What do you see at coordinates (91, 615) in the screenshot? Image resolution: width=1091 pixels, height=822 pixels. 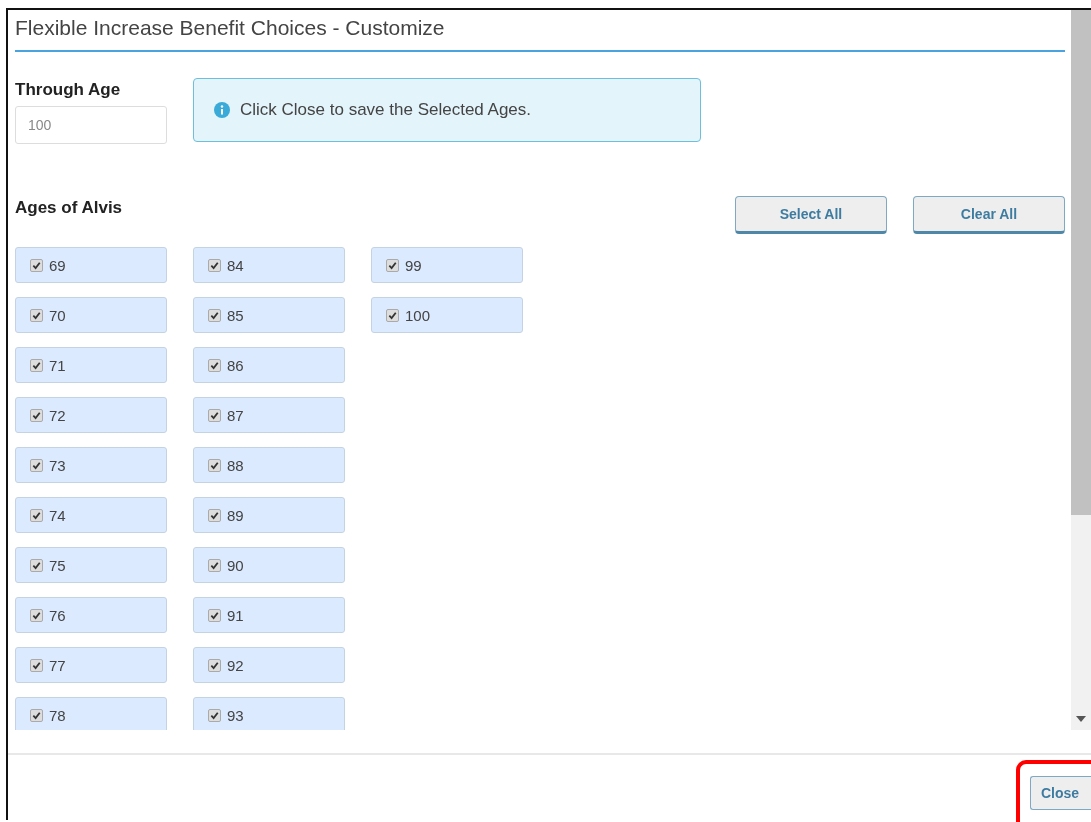 I see `age-option: 76` at bounding box center [91, 615].